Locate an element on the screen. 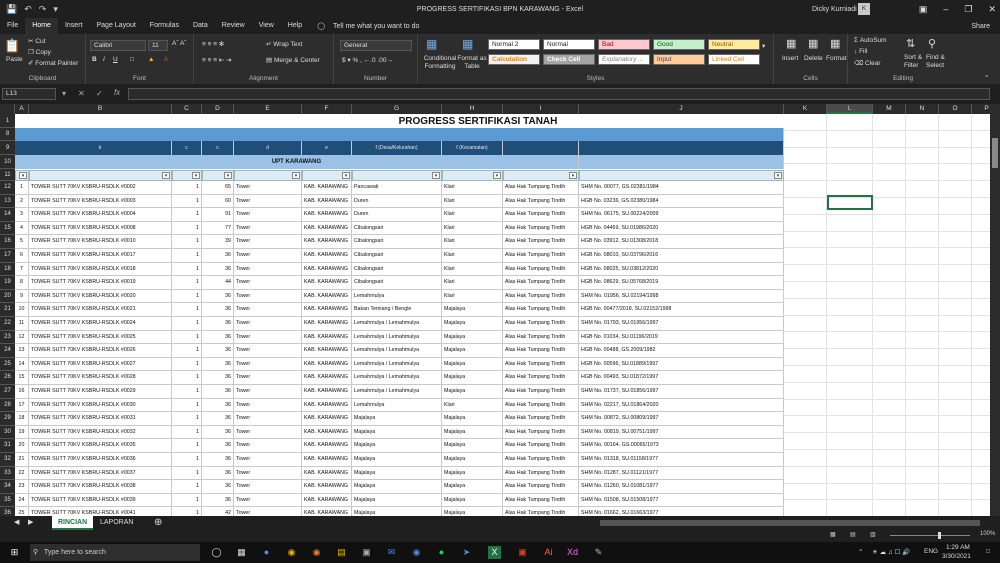 The height and width of the screenshot is (563, 1000). name-box: L13 is located at coordinates (29, 94).